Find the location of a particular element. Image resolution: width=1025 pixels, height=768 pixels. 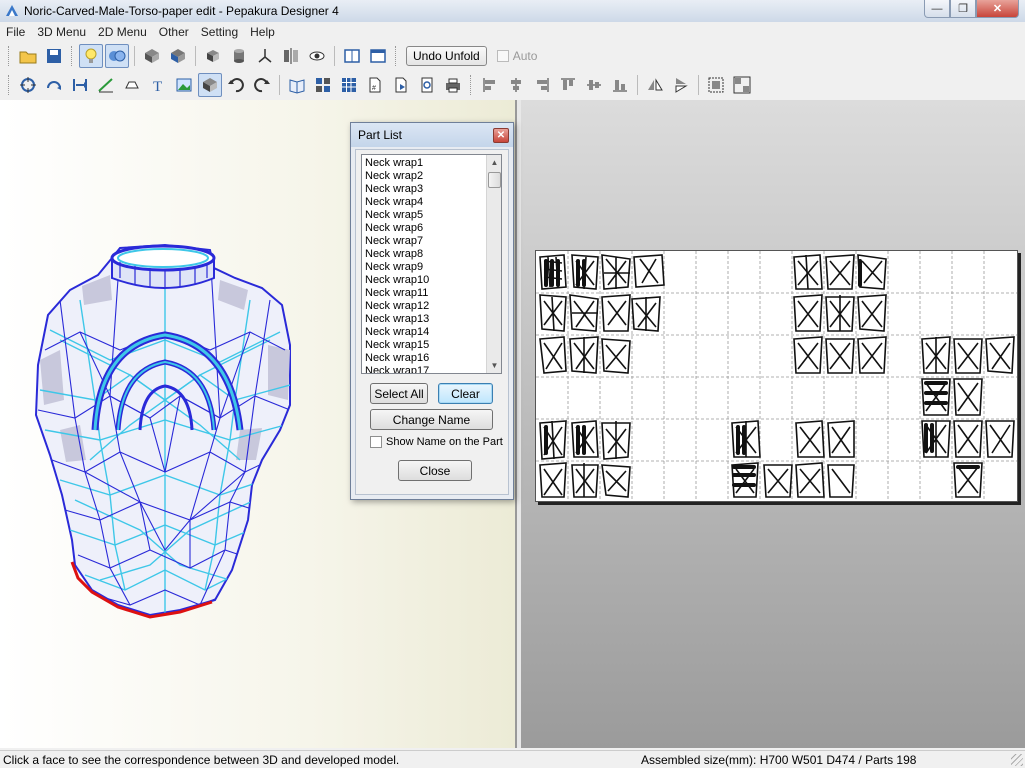

list-item: Neck wrap2 is located at coordinates (433, 176).